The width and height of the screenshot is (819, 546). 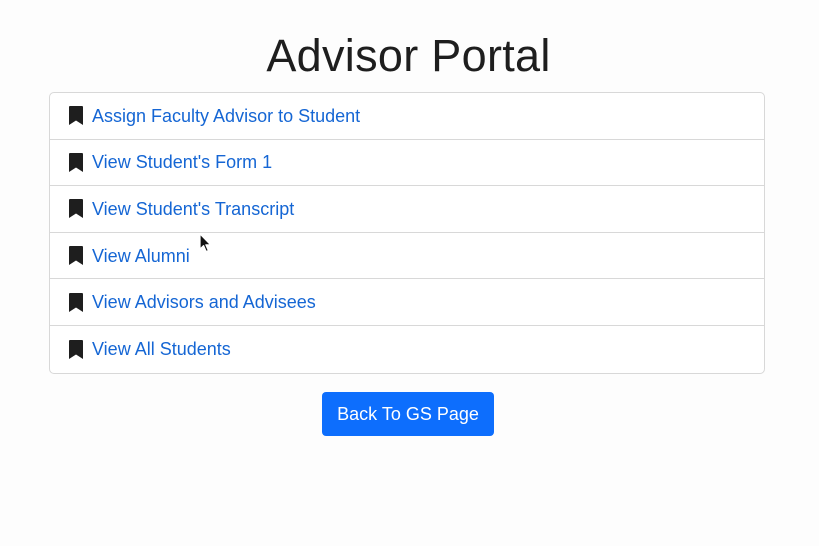 I want to click on menu-item-view-form1: View Student's Form 1, so click(x=407, y=163).